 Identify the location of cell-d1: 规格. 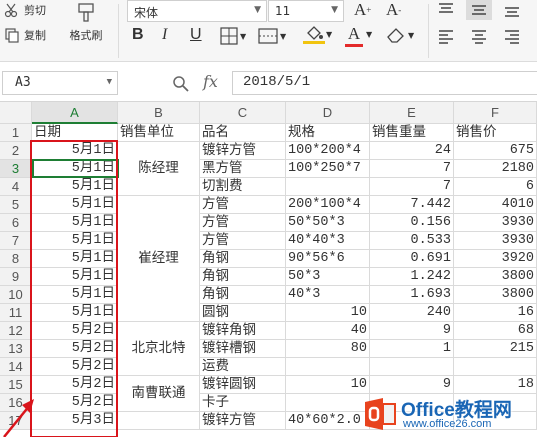
(328, 133).